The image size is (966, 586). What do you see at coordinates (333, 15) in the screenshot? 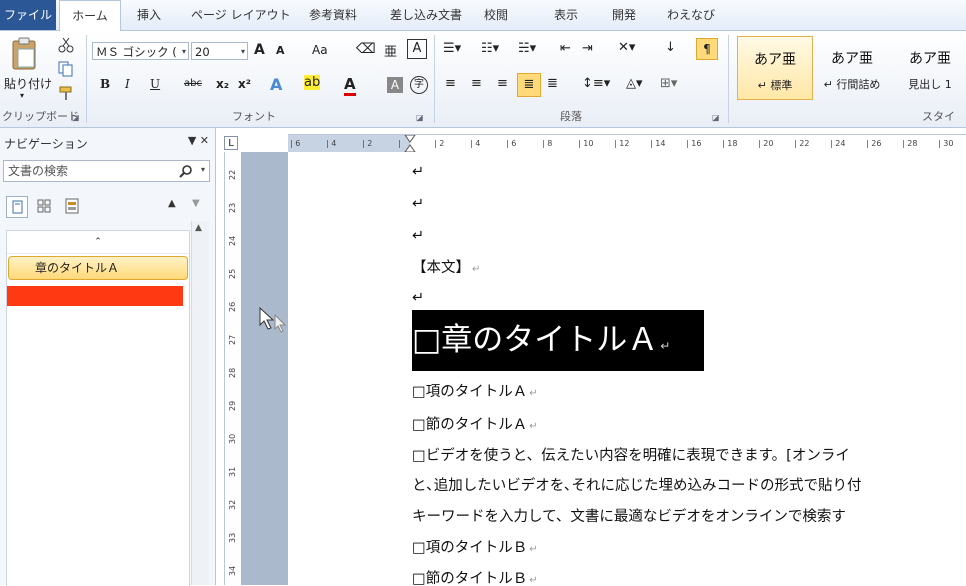
I see `tab-references: 参考資料` at bounding box center [333, 15].